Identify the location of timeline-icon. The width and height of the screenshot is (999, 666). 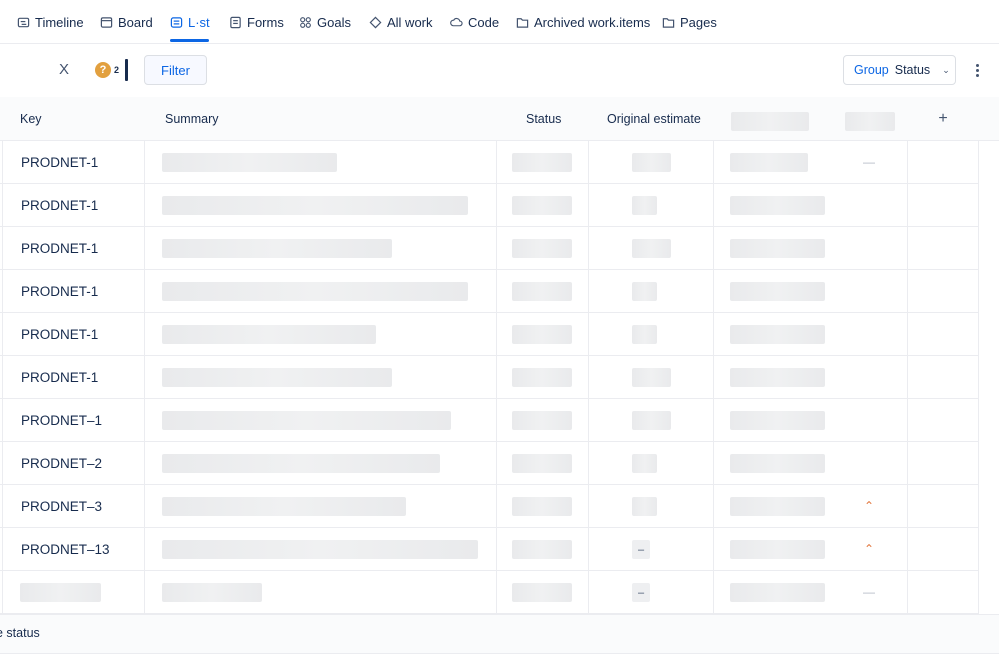
(23, 22).